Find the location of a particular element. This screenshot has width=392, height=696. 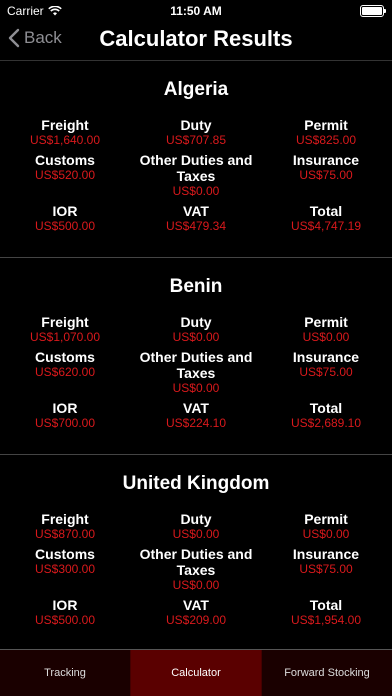

freight-value: US$870.00 is located at coordinates (65, 534).